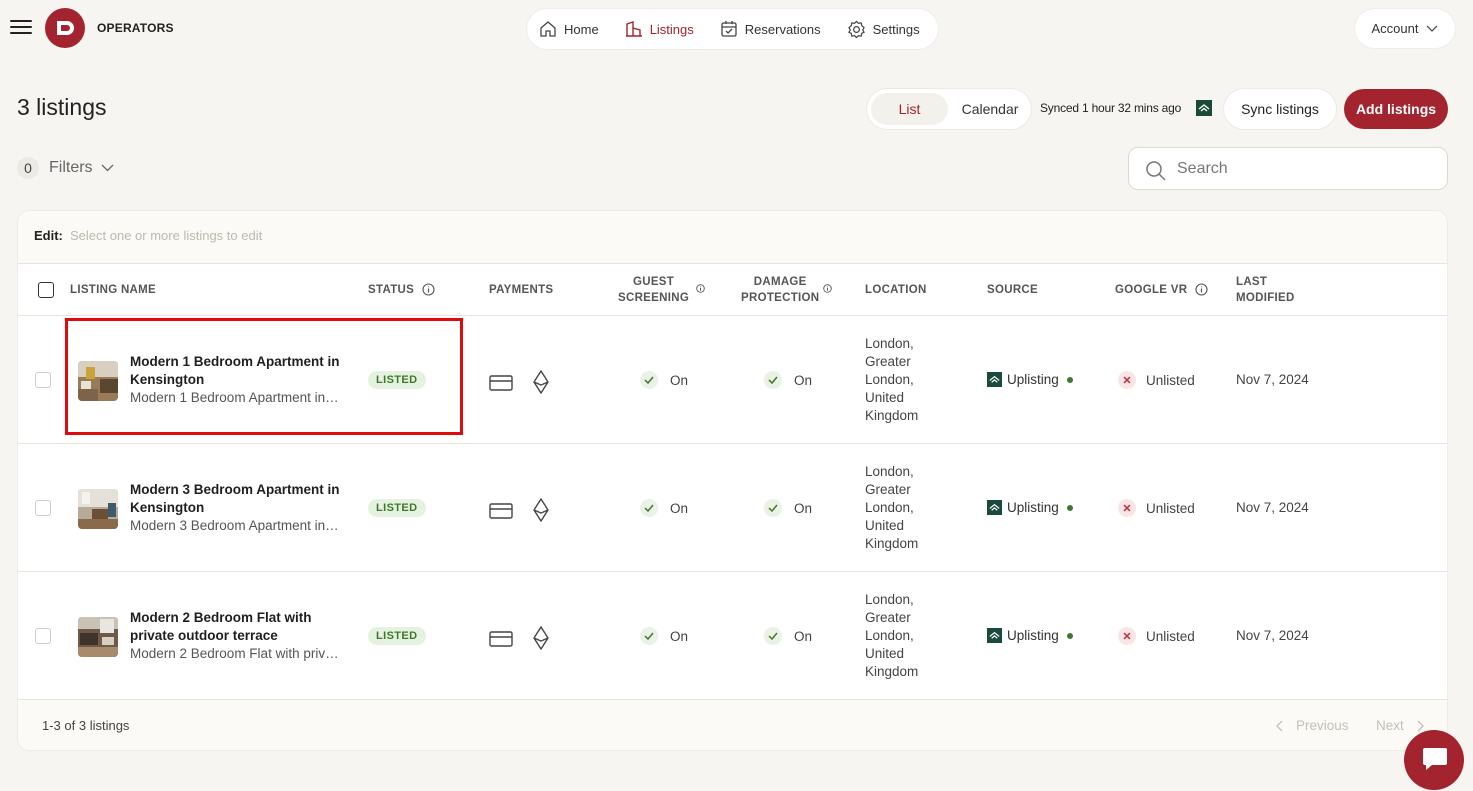  What do you see at coordinates (1265, 298) in the screenshot?
I see `column-last-modified-line2: MODIFIED` at bounding box center [1265, 298].